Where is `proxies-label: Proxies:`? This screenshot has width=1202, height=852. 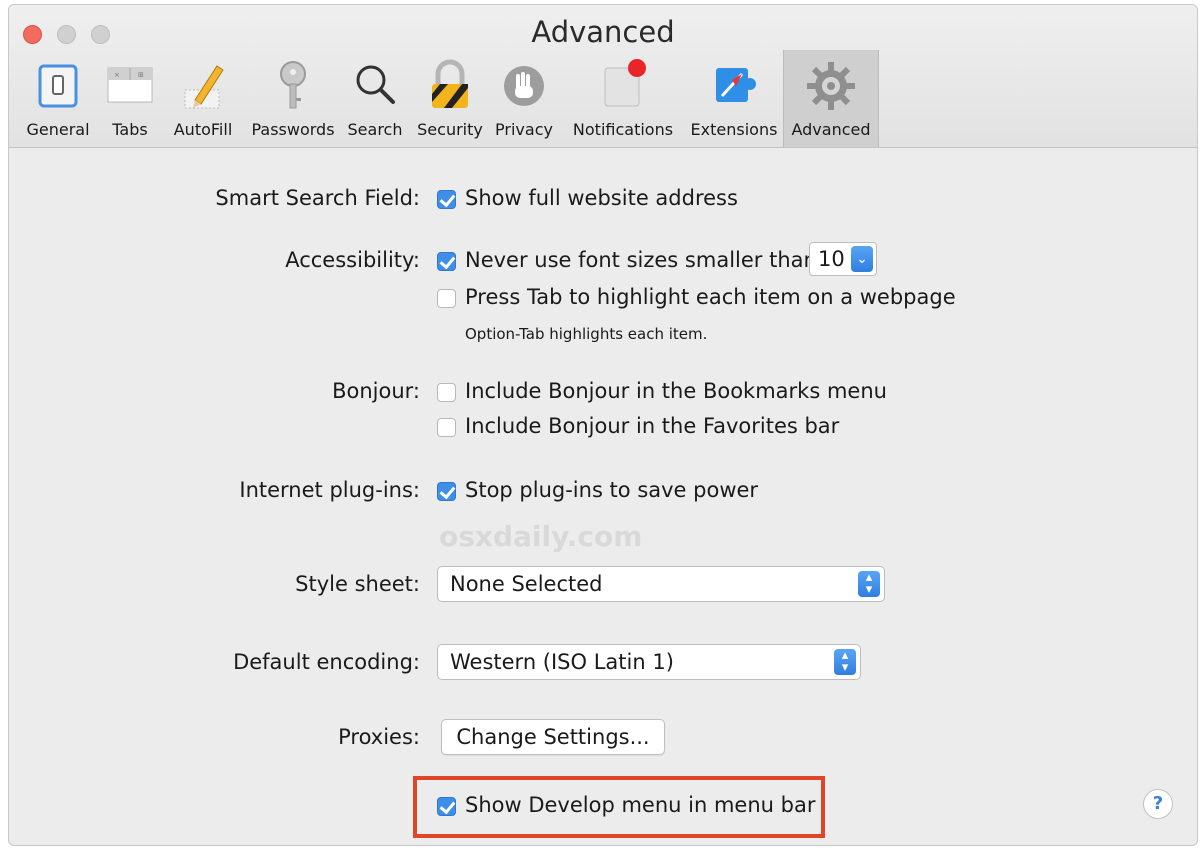 proxies-label: Proxies: is located at coordinates (379, 737).